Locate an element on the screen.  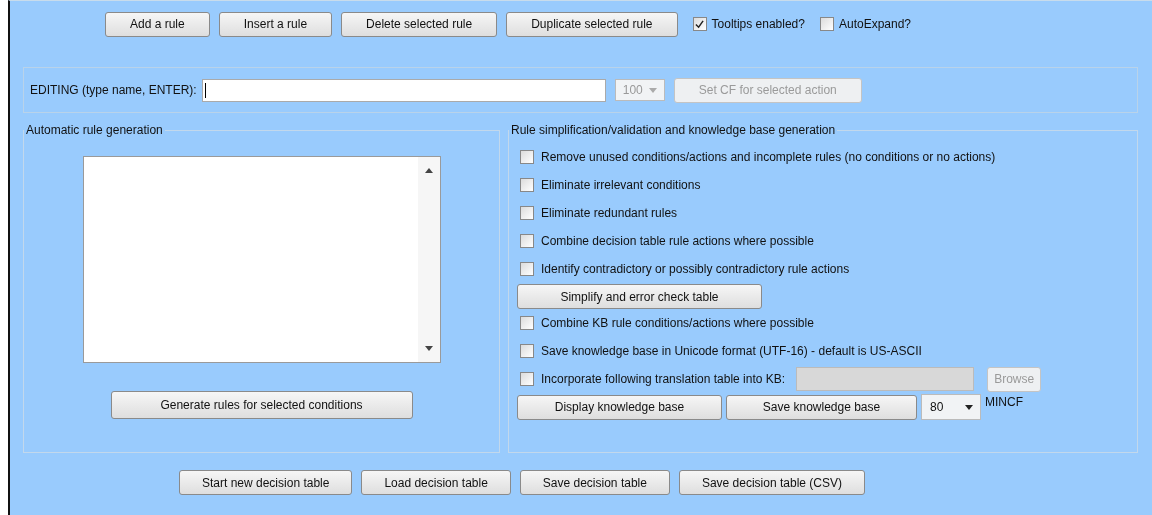
checkbox-label: Identify contradictory or possibly contradictory rule actions is located at coordinates (695, 269).